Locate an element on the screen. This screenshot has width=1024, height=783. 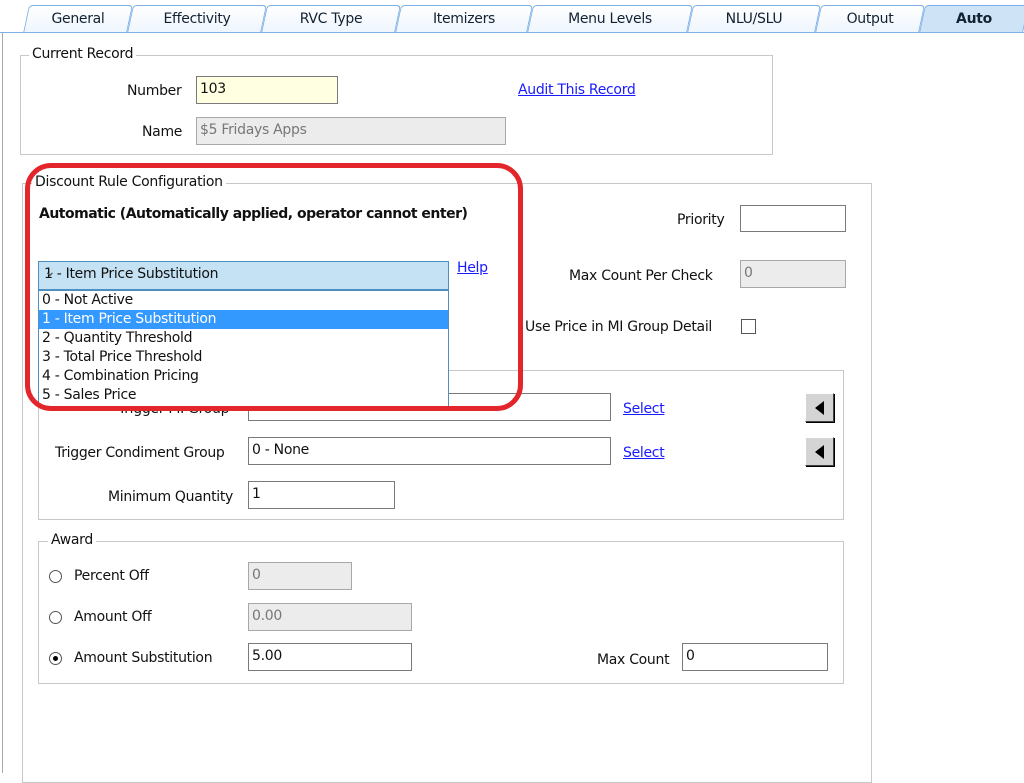
number-label: Number is located at coordinates (154, 91).